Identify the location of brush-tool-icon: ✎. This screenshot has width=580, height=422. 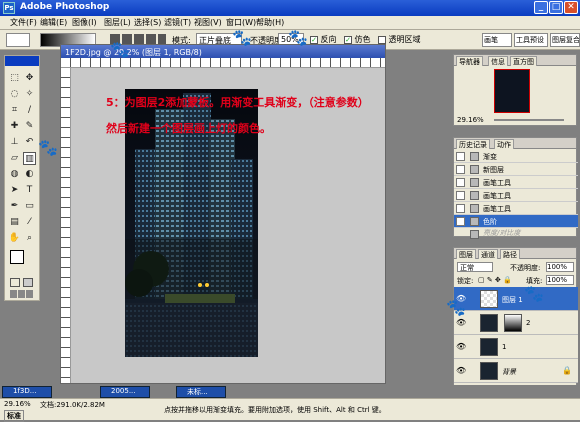
(29, 126).